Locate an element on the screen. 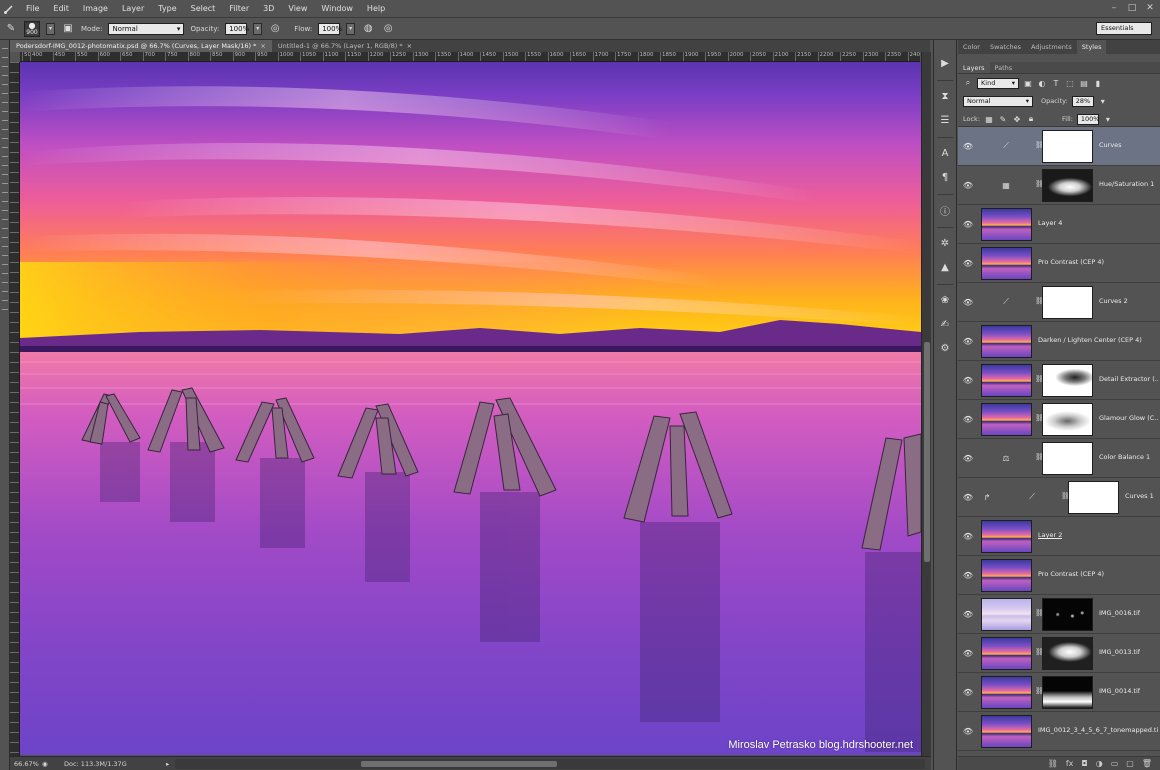 The height and width of the screenshot is (770, 1160). layer-row: 👁︎ Pro Contrast (CEP 4) is located at coordinates (1059, 575).